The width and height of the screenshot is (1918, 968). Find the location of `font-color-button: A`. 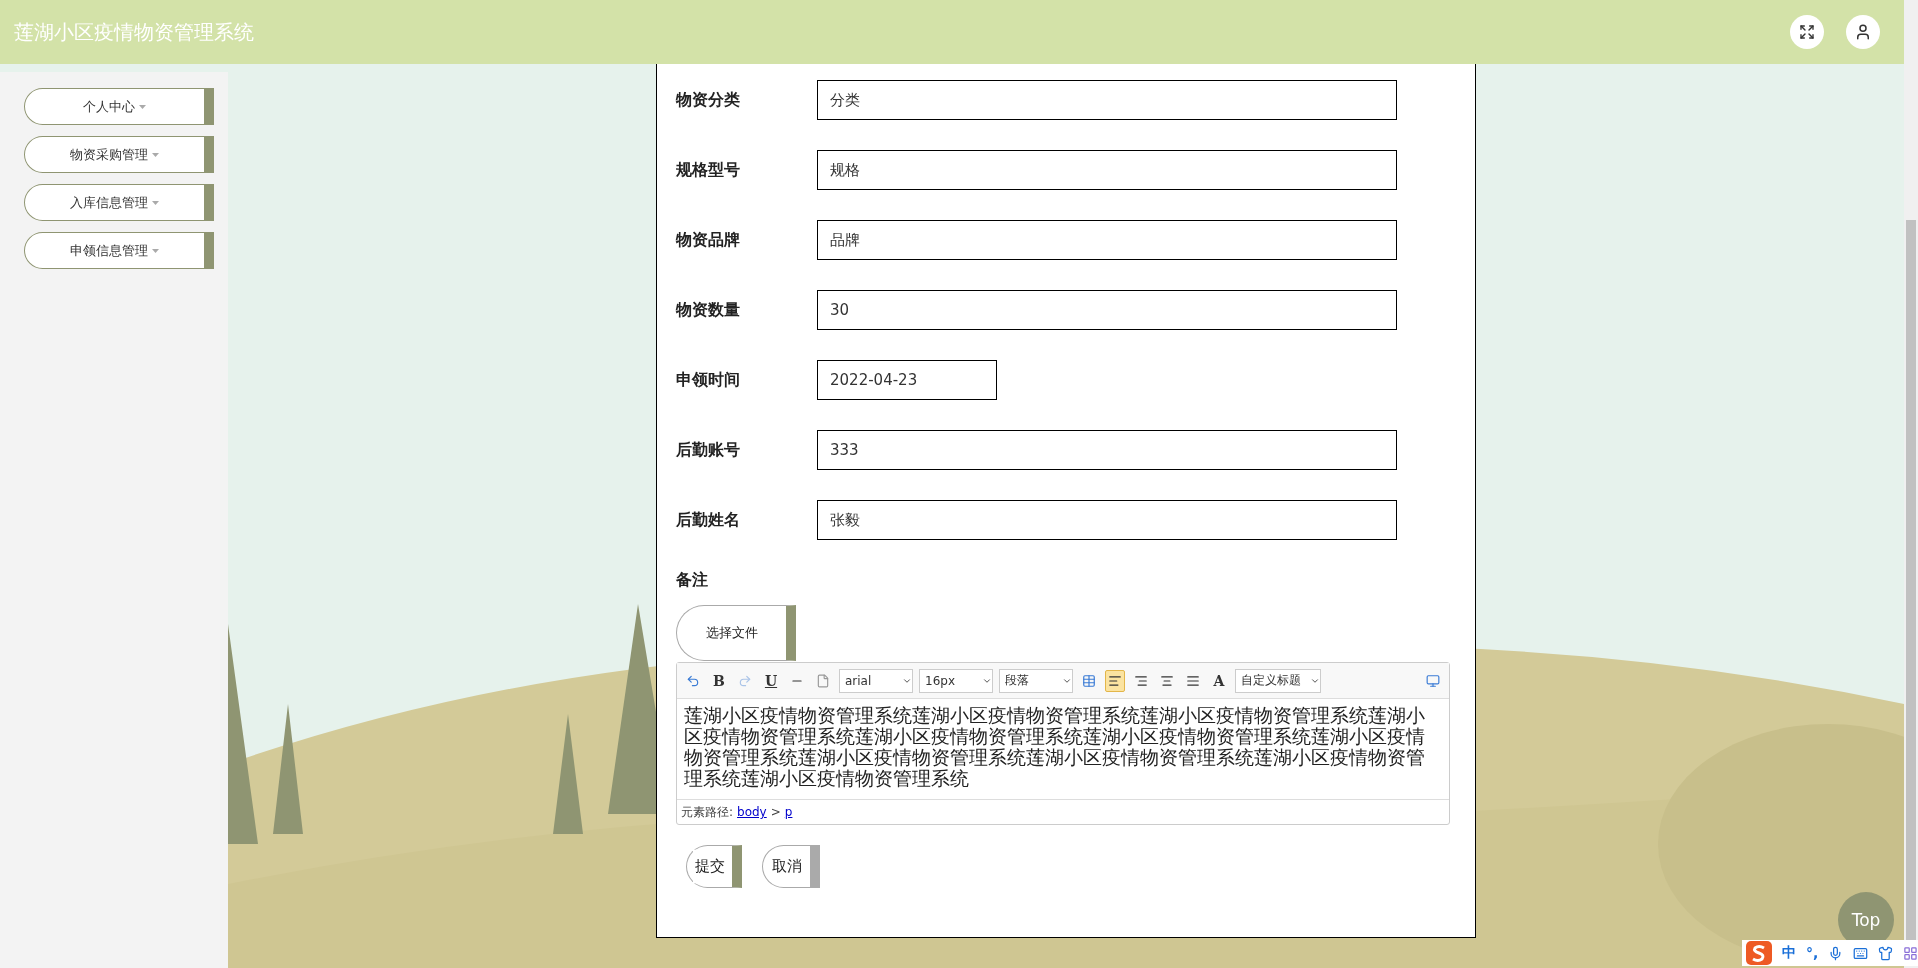

font-color-button: A is located at coordinates (1219, 680).